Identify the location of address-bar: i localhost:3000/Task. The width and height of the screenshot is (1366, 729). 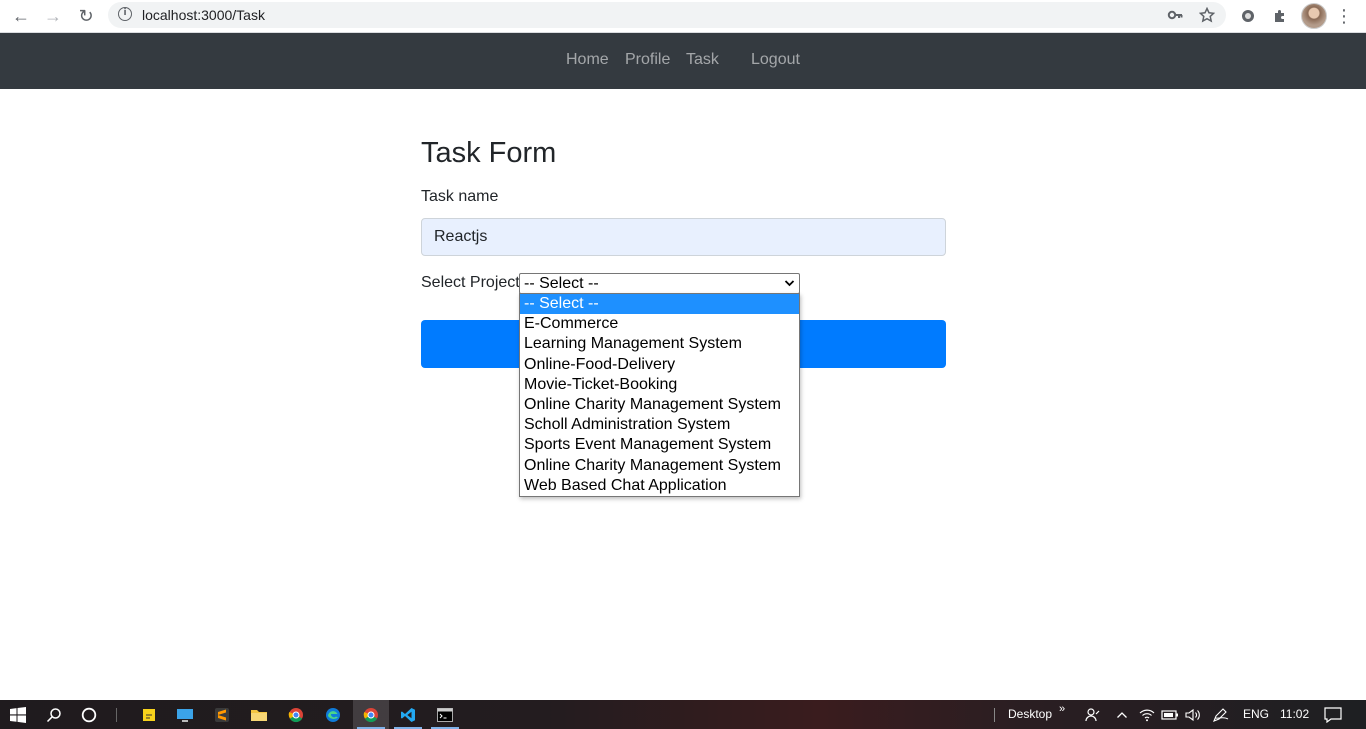
(667, 15).